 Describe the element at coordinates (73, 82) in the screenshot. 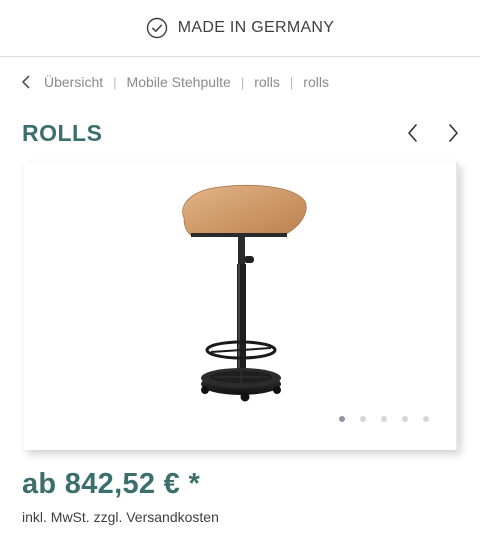

I see `breadcrumb-item-overview: Übersicht` at that location.